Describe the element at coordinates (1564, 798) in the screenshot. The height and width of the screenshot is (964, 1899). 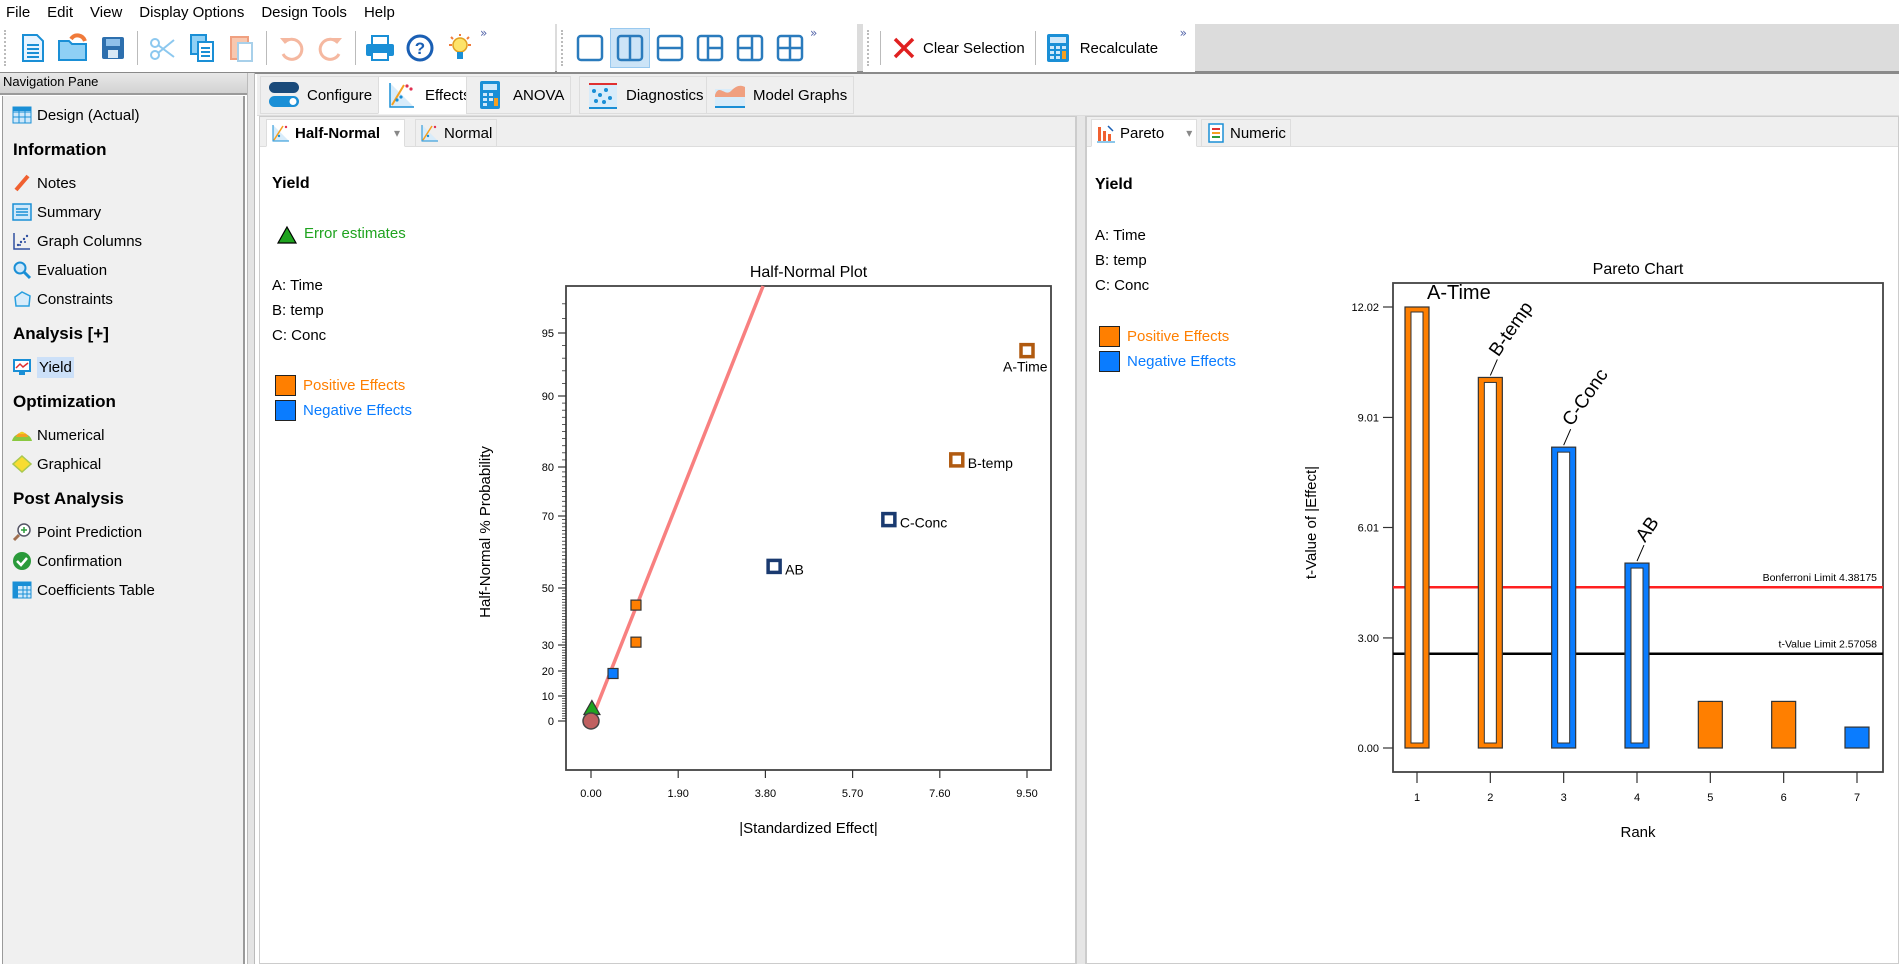
I see `x-tick-label: 3` at that location.